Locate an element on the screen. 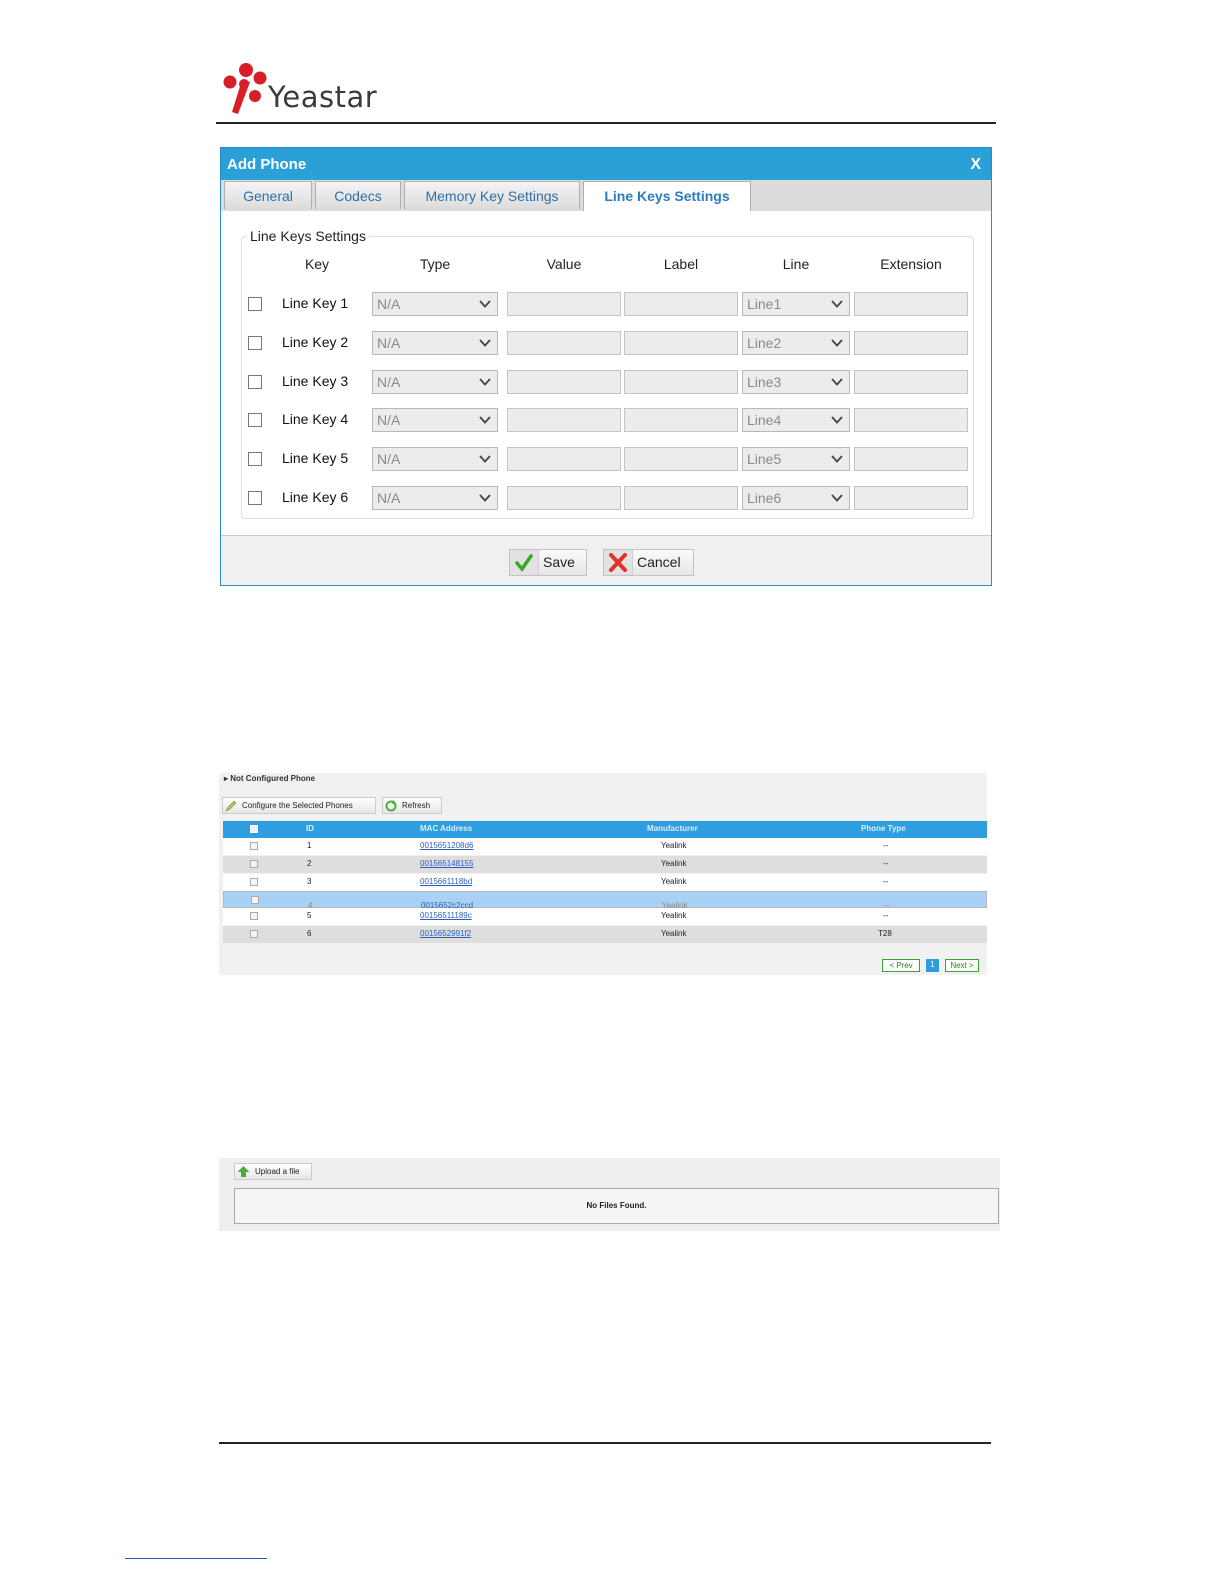 Image resolution: width=1224 pixels, height=1584 pixels. header-rule is located at coordinates (606, 123).